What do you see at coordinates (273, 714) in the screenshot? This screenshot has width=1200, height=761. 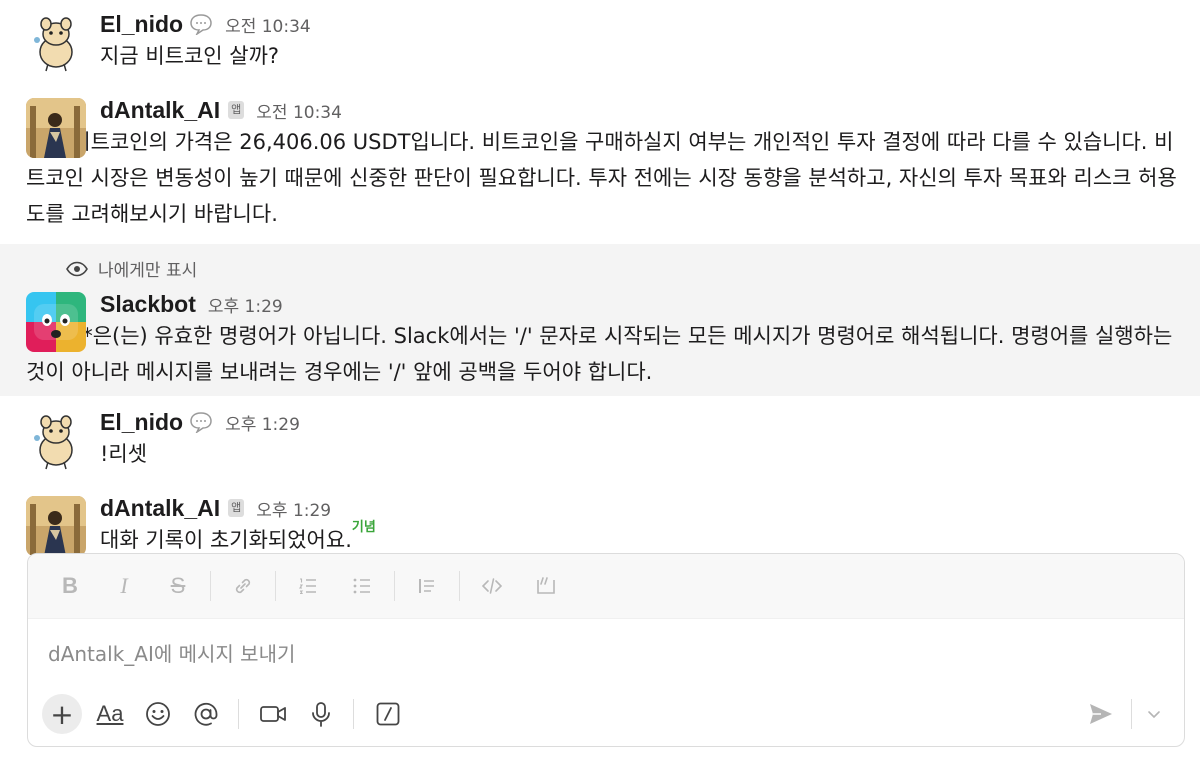 I see `video-icon` at bounding box center [273, 714].